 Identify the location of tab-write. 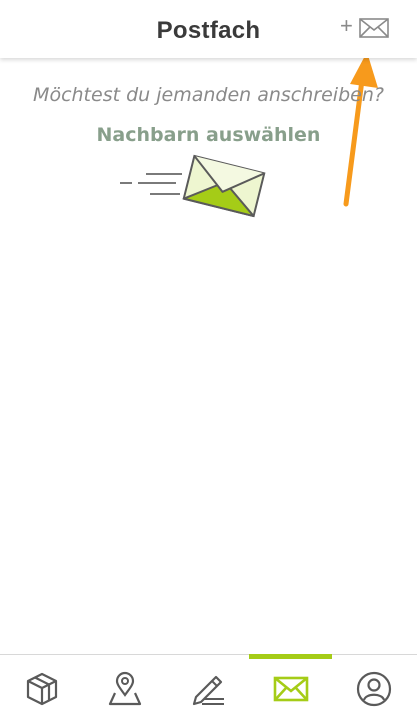
(207, 687).